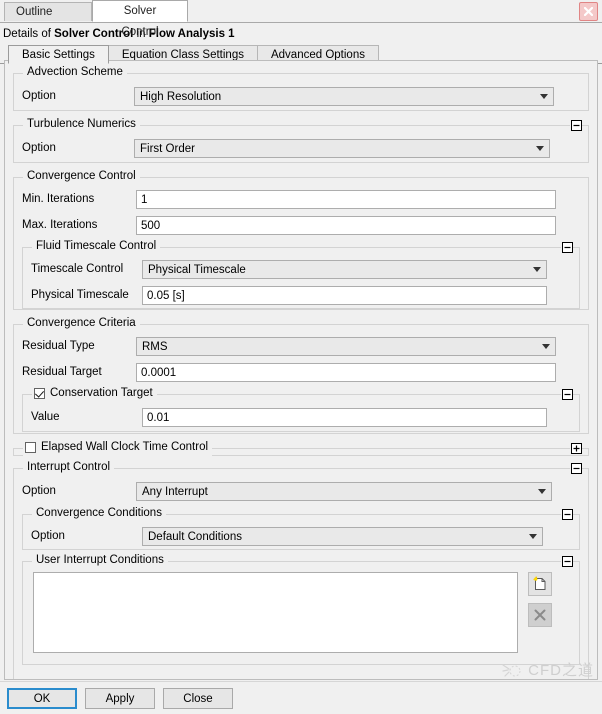 Image resolution: width=602 pixels, height=714 pixels. Describe the element at coordinates (191, 34) in the screenshot. I see `details-context: Flow Analysis 1` at that location.